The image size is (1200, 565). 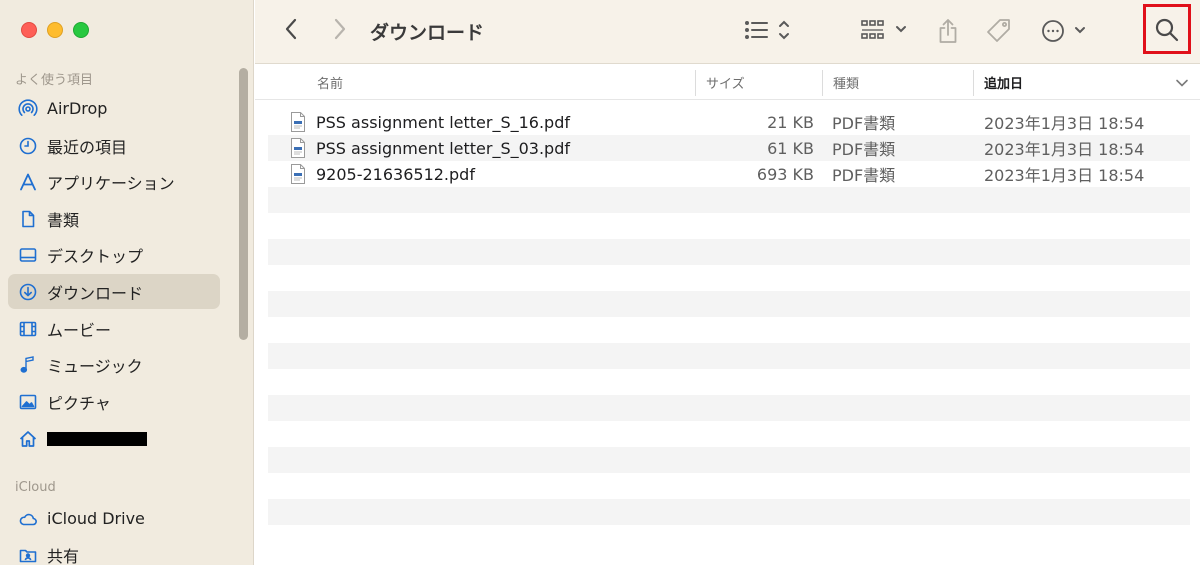 I want to click on window-title: ダウンロード, so click(x=427, y=33).